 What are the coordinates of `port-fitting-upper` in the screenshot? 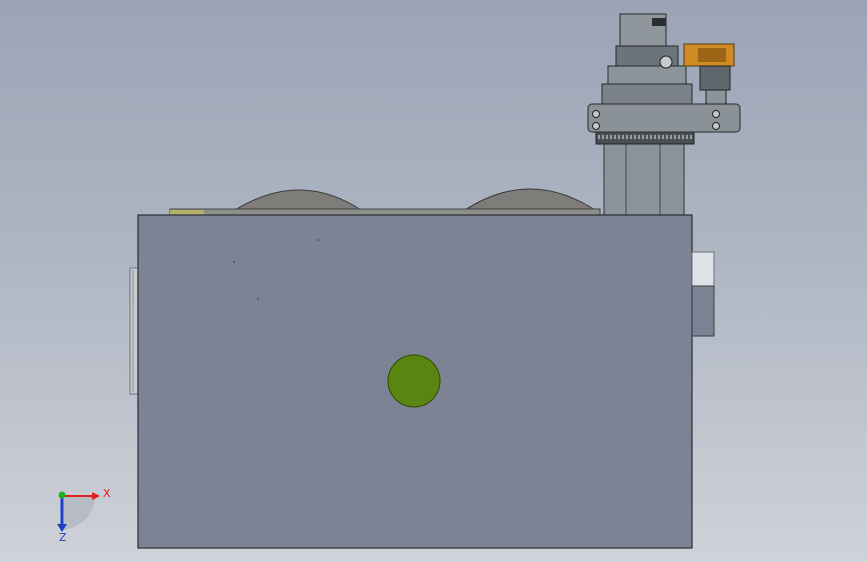 It's located at (703, 269).